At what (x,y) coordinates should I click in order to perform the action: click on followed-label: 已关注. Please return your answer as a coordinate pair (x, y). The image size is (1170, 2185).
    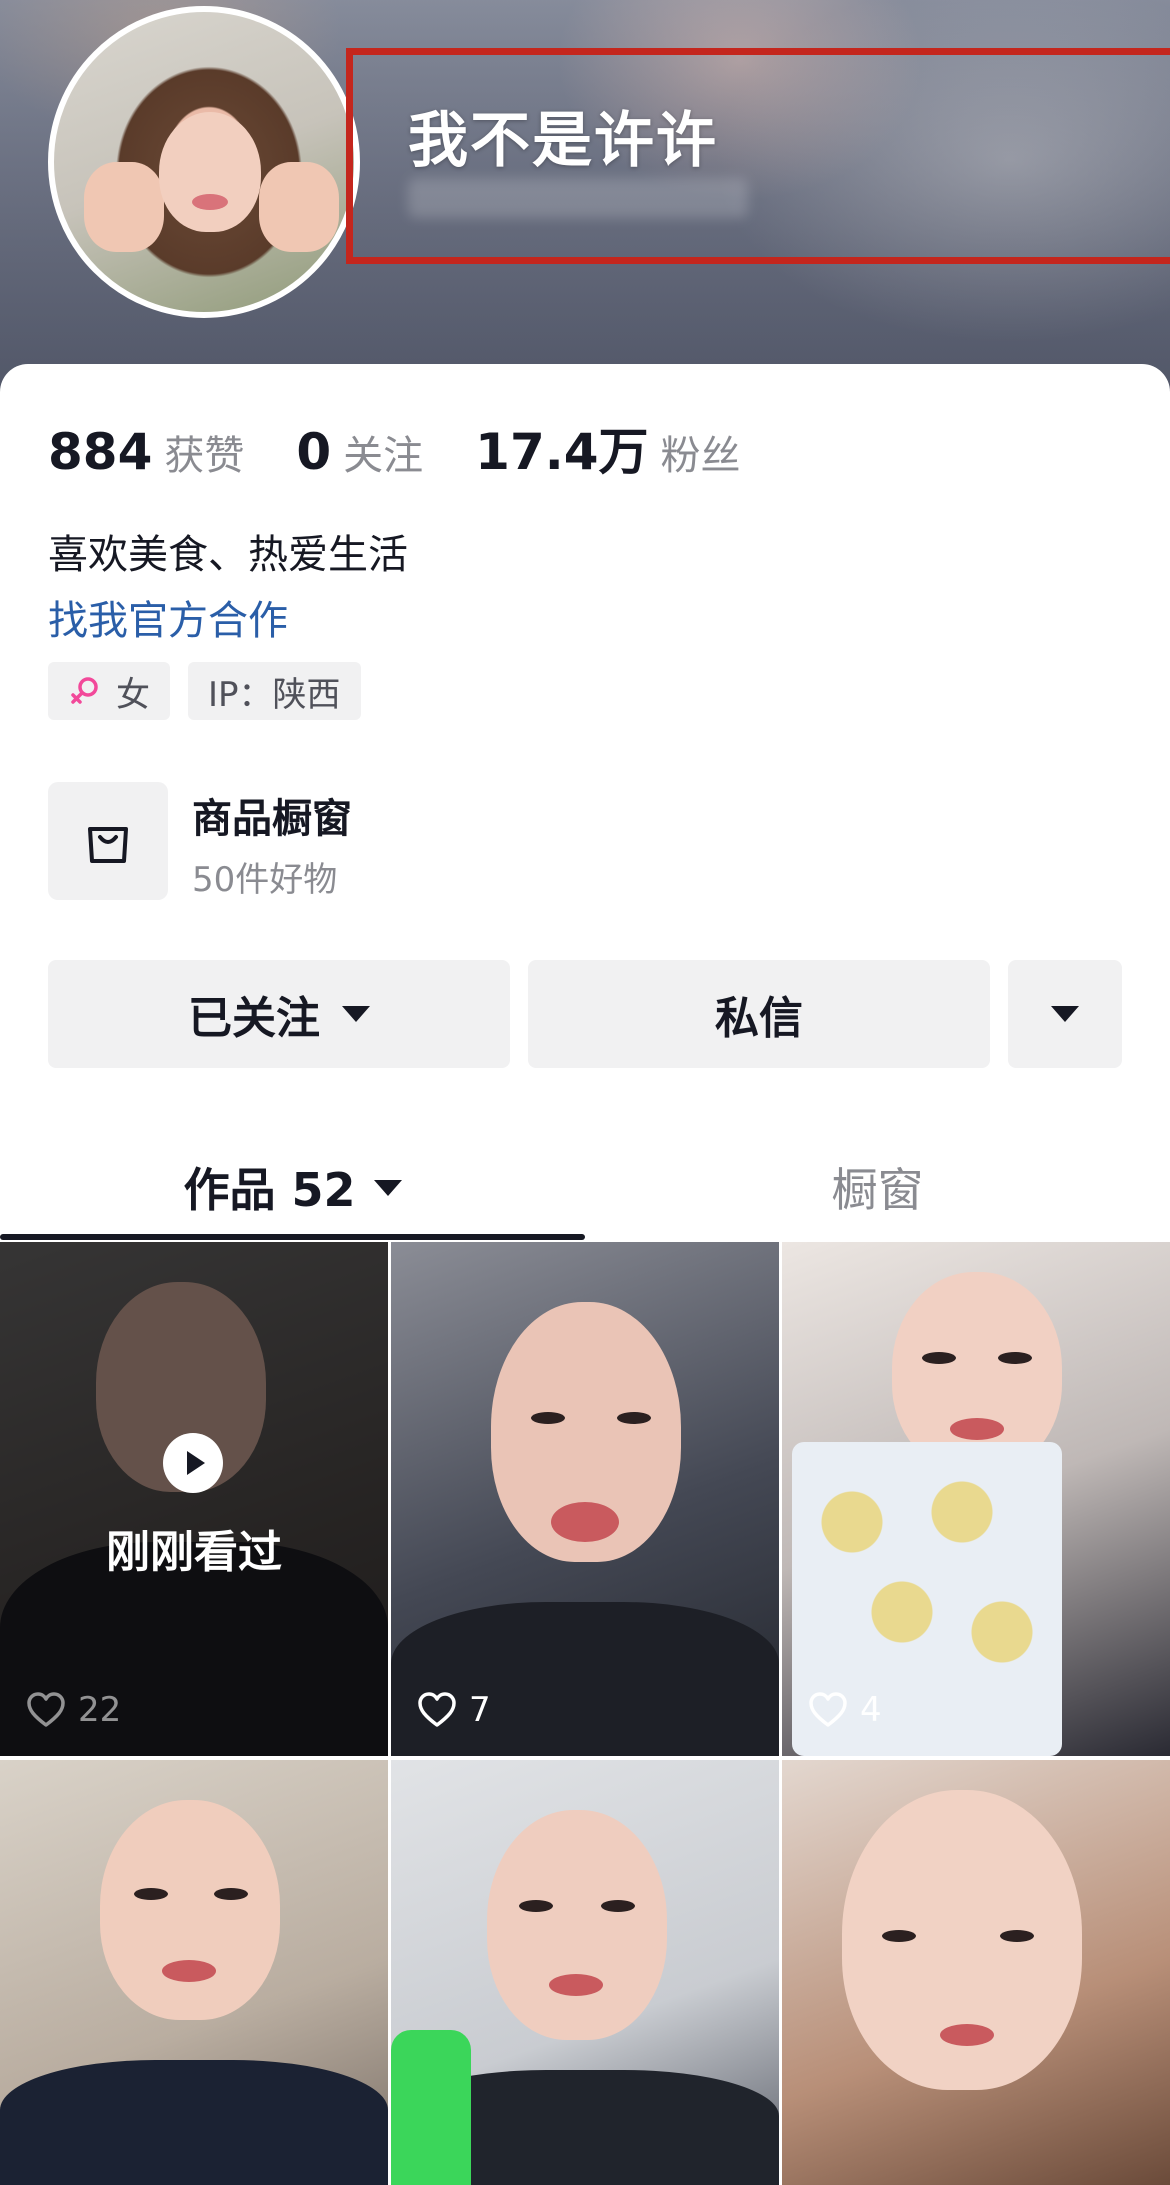
    Looking at the image, I should click on (254, 1018).